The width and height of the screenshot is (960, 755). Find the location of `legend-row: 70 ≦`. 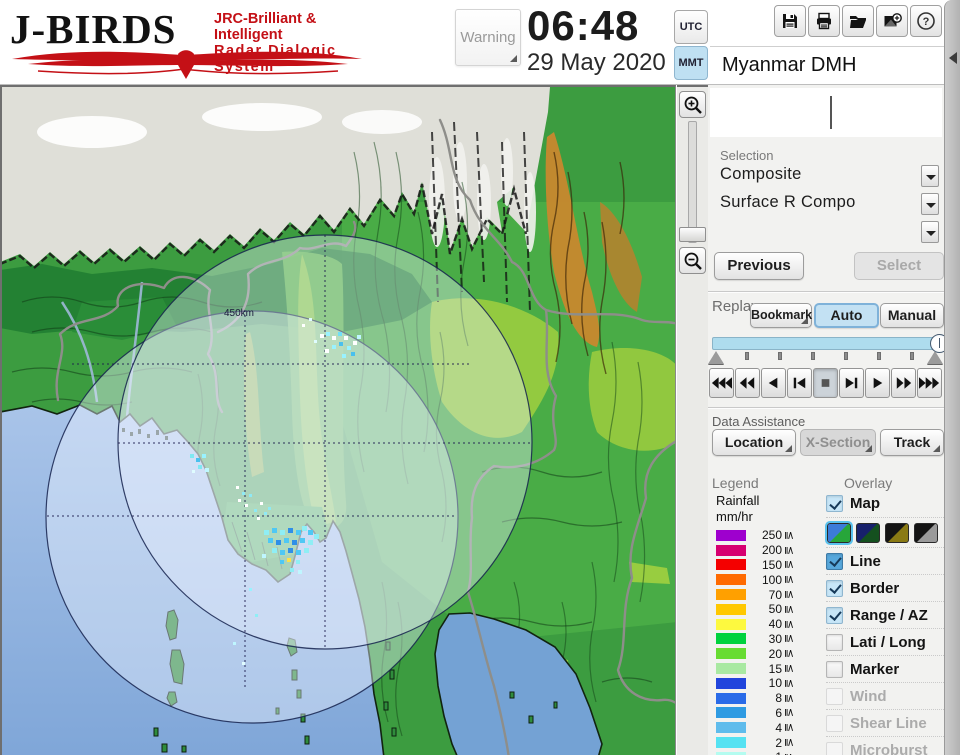

legend-row: 70 ≦ is located at coordinates (768, 594).